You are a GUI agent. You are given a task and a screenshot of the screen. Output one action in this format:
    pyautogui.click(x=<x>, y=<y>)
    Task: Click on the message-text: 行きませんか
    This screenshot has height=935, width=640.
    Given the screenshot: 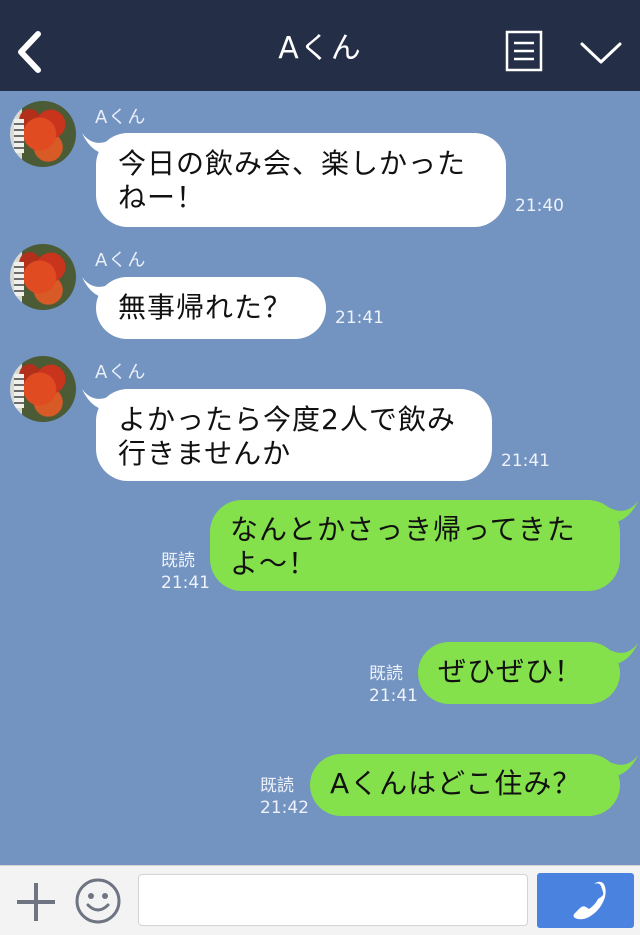 What is the action you would take?
    pyautogui.click(x=205, y=453)
    